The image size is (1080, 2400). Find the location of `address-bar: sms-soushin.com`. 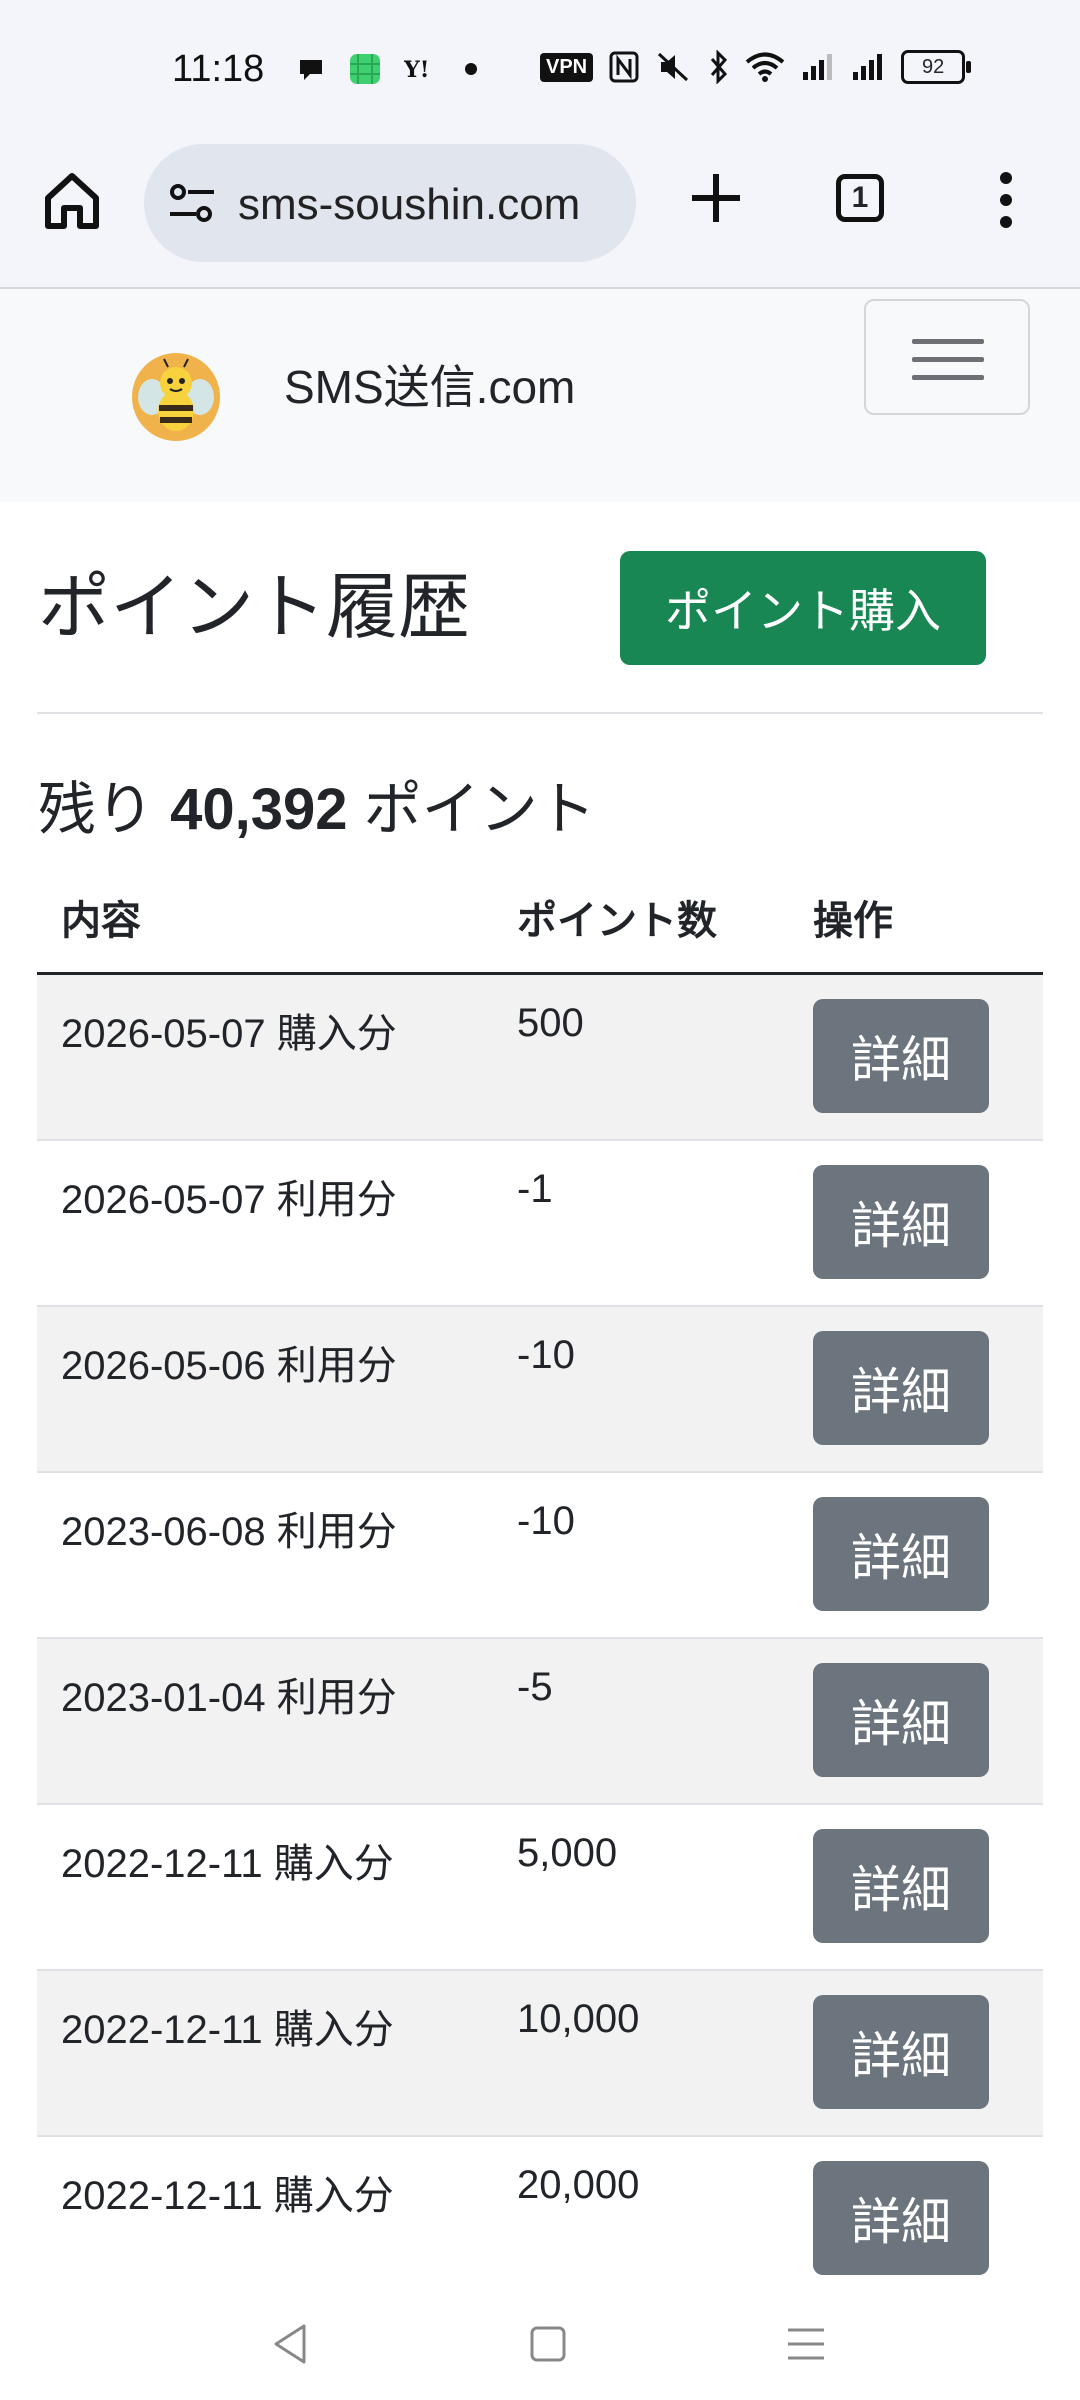

address-bar: sms-soushin.com is located at coordinates (390, 203).